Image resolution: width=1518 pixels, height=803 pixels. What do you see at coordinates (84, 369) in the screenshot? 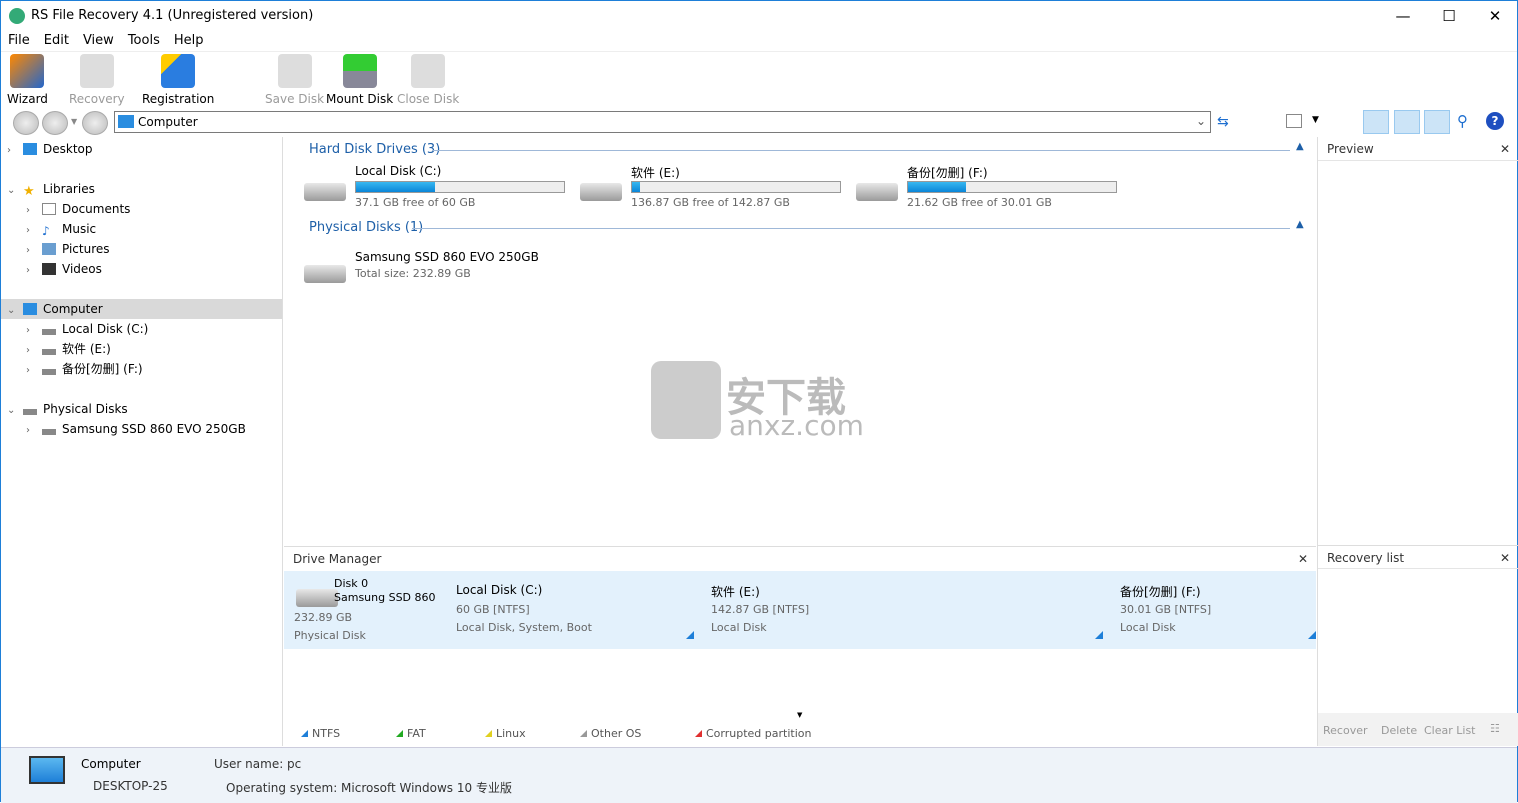
I see `tree-disk-f: › 备份[勿删] (F:)` at bounding box center [84, 369].